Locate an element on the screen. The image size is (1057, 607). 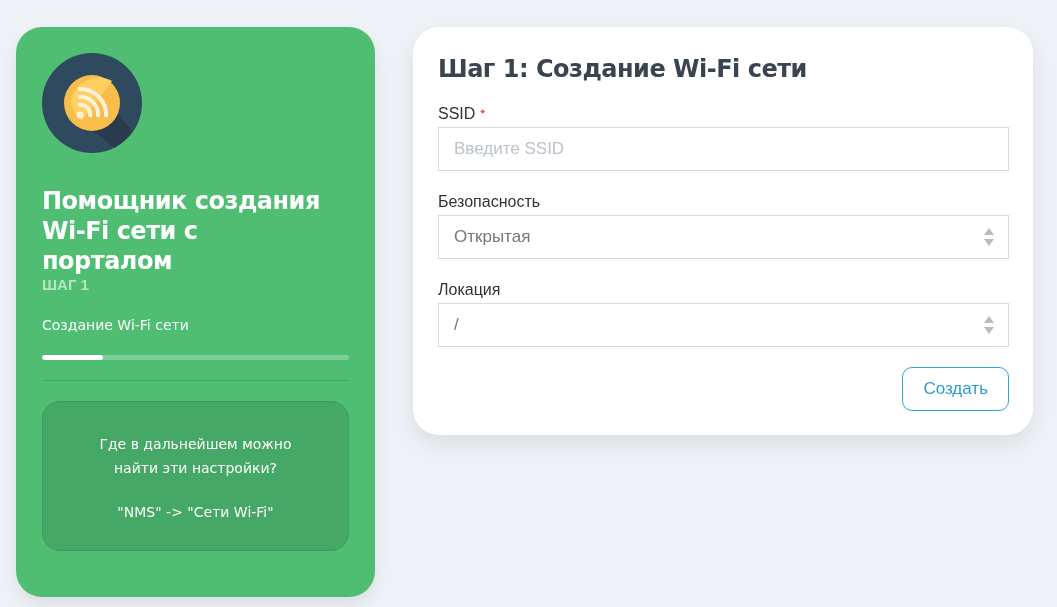
settings-path: "NMS" -> "Сети Wi-Fi" is located at coordinates (195, 512).